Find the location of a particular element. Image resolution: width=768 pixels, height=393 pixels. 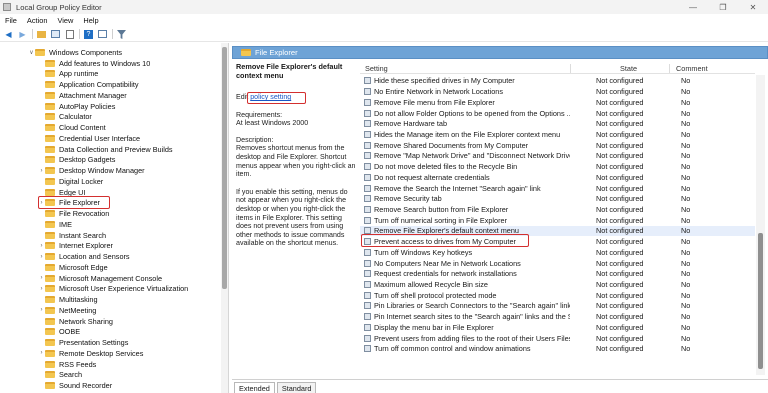

menu-file: File is located at coordinates (11, 20).